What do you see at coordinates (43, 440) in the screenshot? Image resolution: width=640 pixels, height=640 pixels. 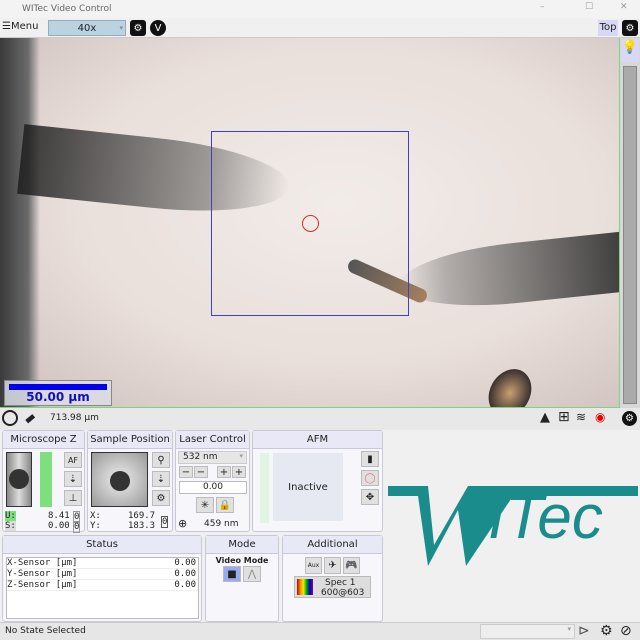 I see `panel-title: Microscope Z` at bounding box center [43, 440].